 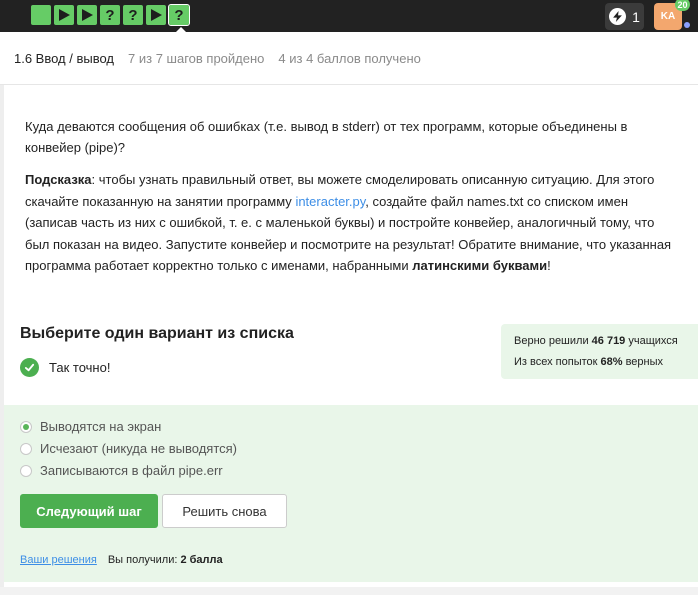 I want to click on option-1: Выводятся на экран, so click(x=90, y=426).